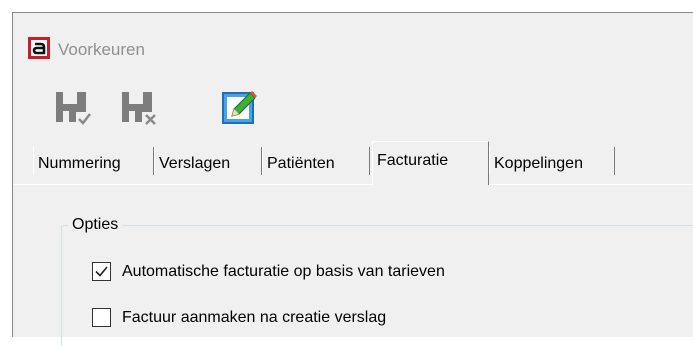 The height and width of the screenshot is (346, 693). Describe the element at coordinates (195, 163) in the screenshot. I see `tab-label: Verslagen` at that location.